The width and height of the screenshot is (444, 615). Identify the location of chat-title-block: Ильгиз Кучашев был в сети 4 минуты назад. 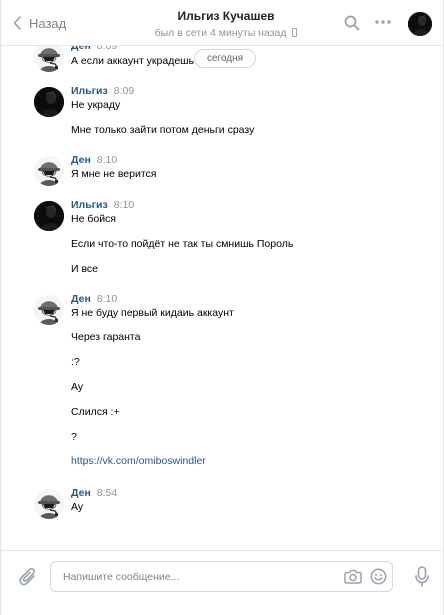
(226, 24).